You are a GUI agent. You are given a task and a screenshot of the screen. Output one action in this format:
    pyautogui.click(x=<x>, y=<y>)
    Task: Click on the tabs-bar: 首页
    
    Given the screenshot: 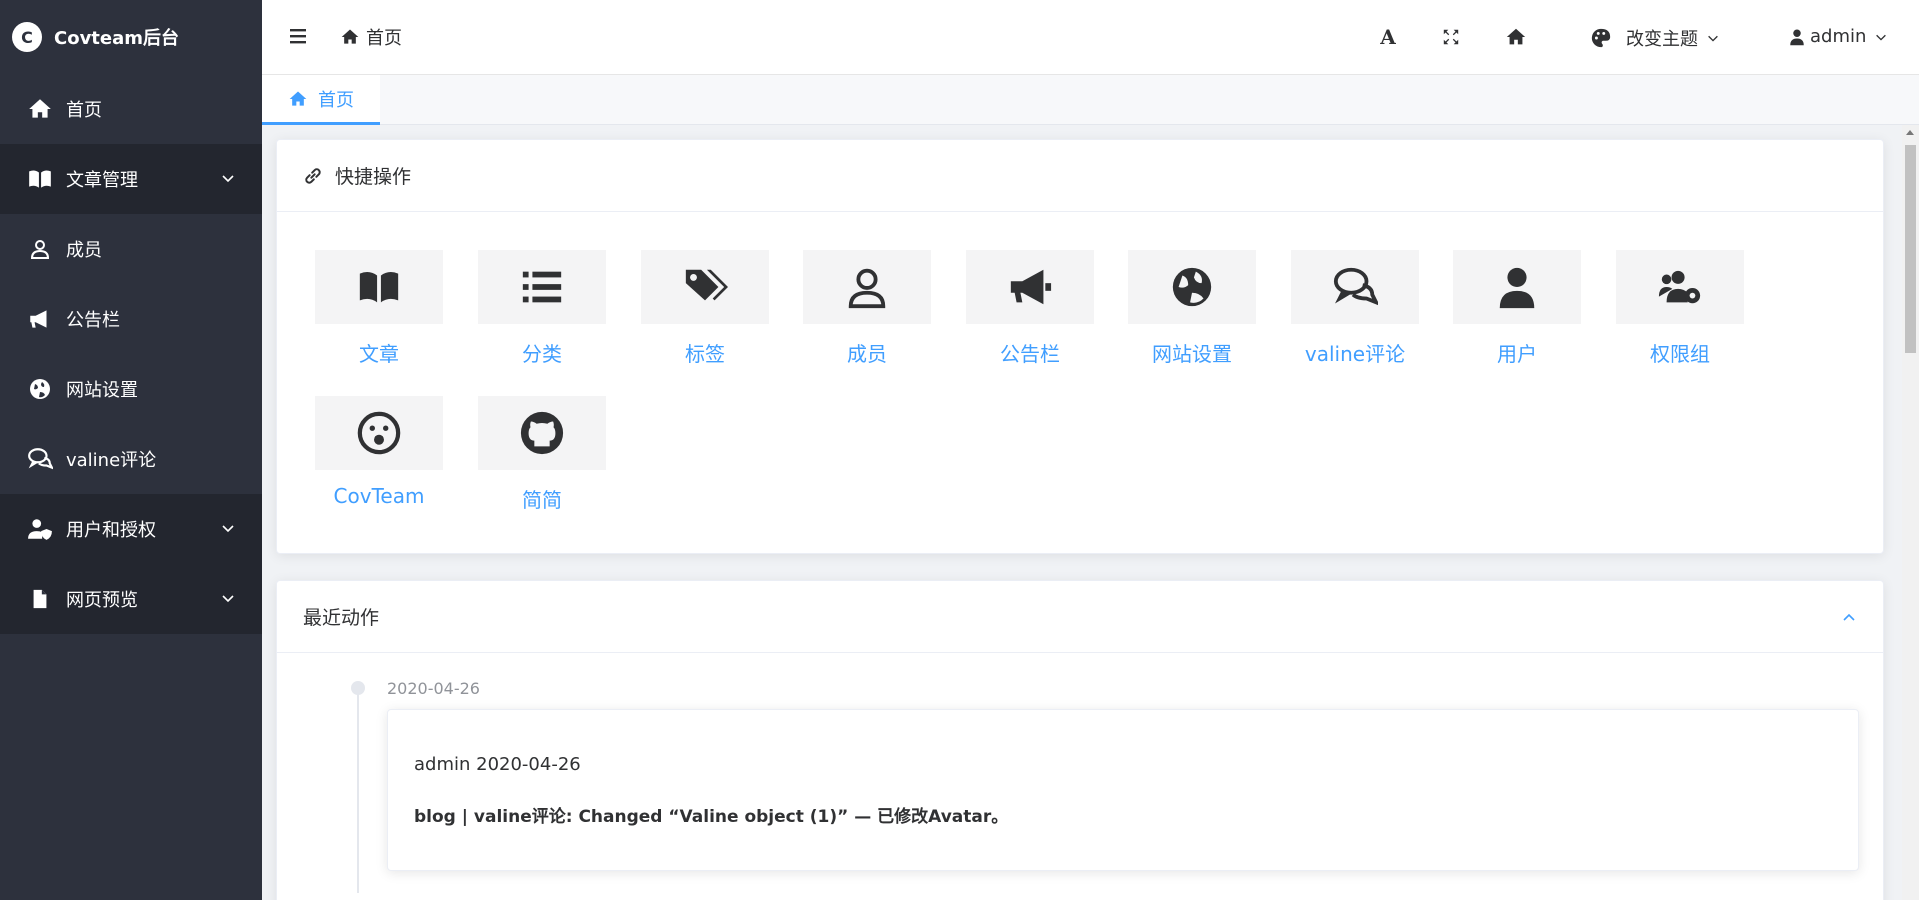 What is the action you would take?
    pyautogui.click(x=1090, y=100)
    